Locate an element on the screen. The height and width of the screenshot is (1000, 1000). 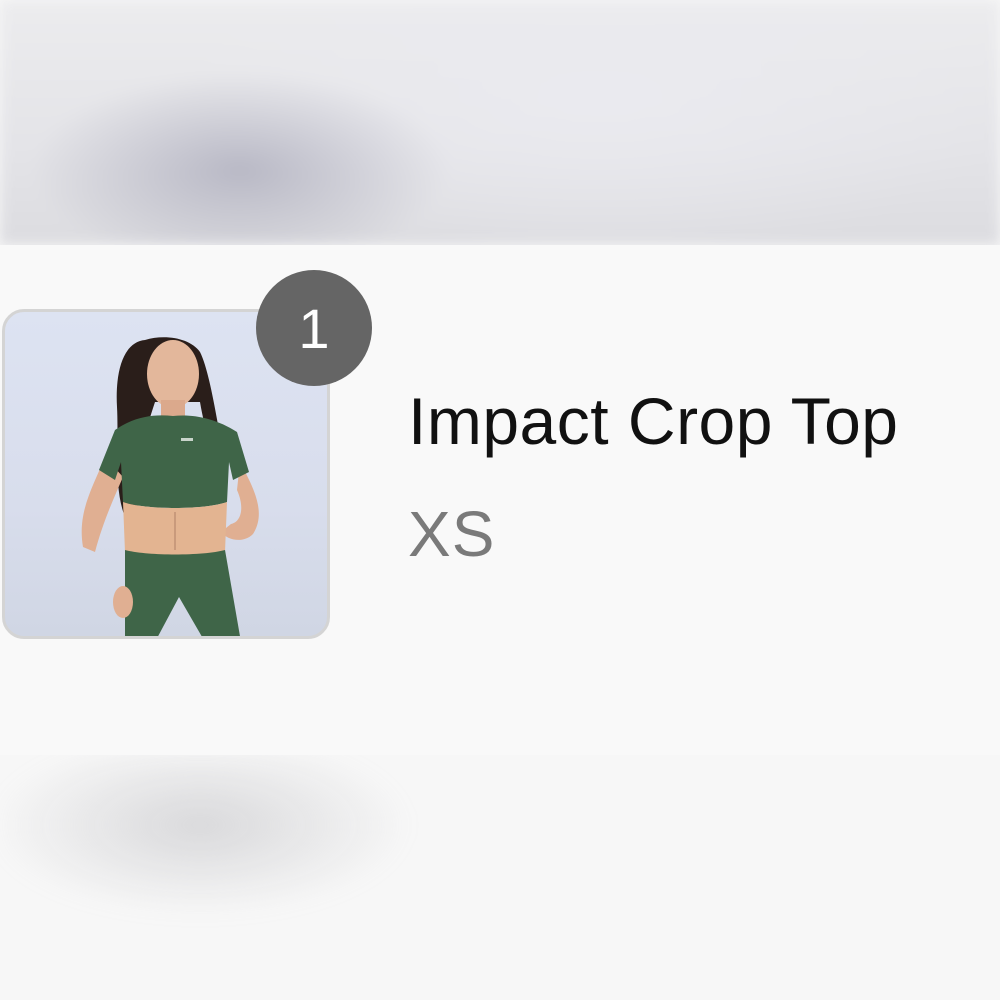
variant-size: XS is located at coordinates (452, 534).